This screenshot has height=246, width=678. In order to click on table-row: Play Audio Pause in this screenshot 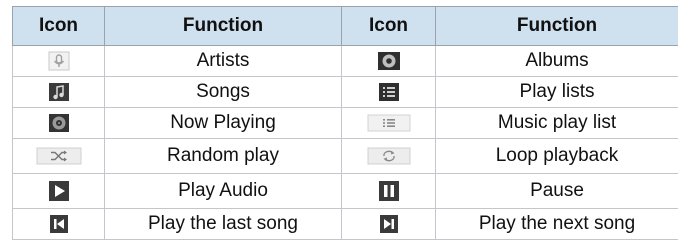, I will do `click(345, 191)`.